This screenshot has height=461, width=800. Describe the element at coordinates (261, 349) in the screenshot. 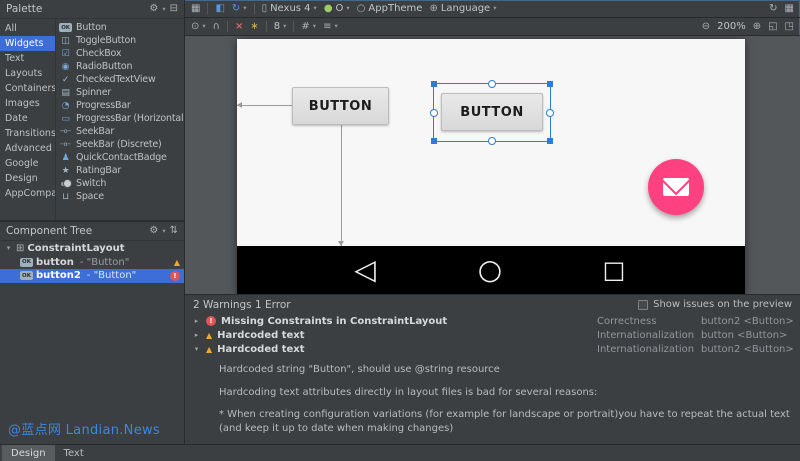

I see `issue-title: Hardcoded text` at that location.